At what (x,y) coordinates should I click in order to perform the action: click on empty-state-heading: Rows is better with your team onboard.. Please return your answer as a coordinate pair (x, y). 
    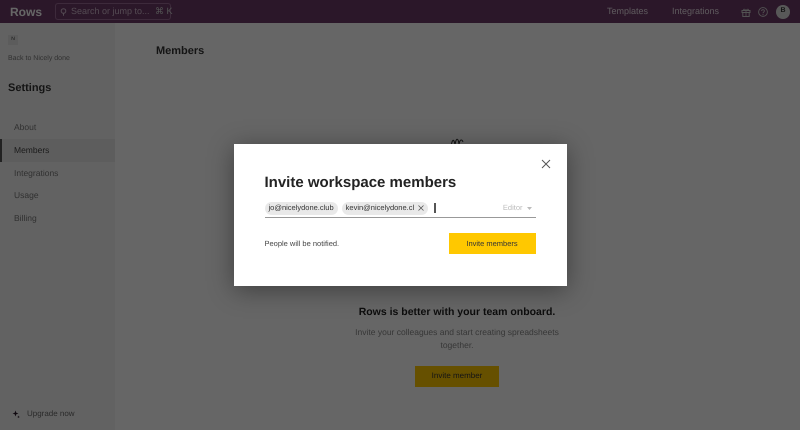
    Looking at the image, I should click on (457, 312).